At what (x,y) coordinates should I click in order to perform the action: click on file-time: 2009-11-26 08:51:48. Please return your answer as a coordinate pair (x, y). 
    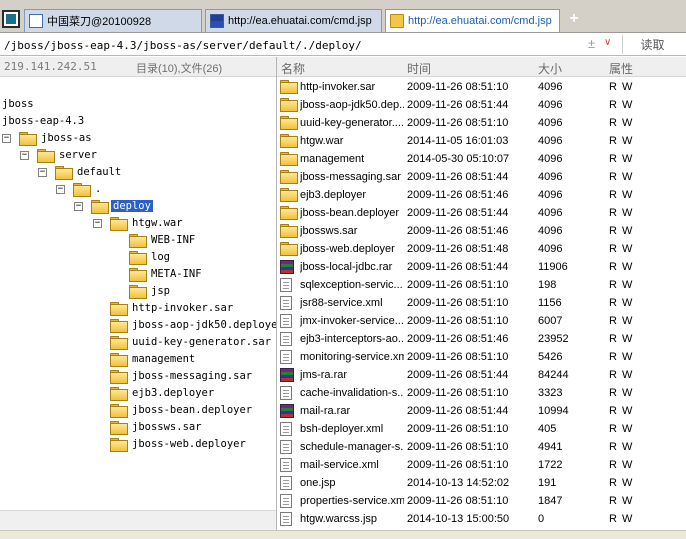
    Looking at the image, I should click on (458, 249).